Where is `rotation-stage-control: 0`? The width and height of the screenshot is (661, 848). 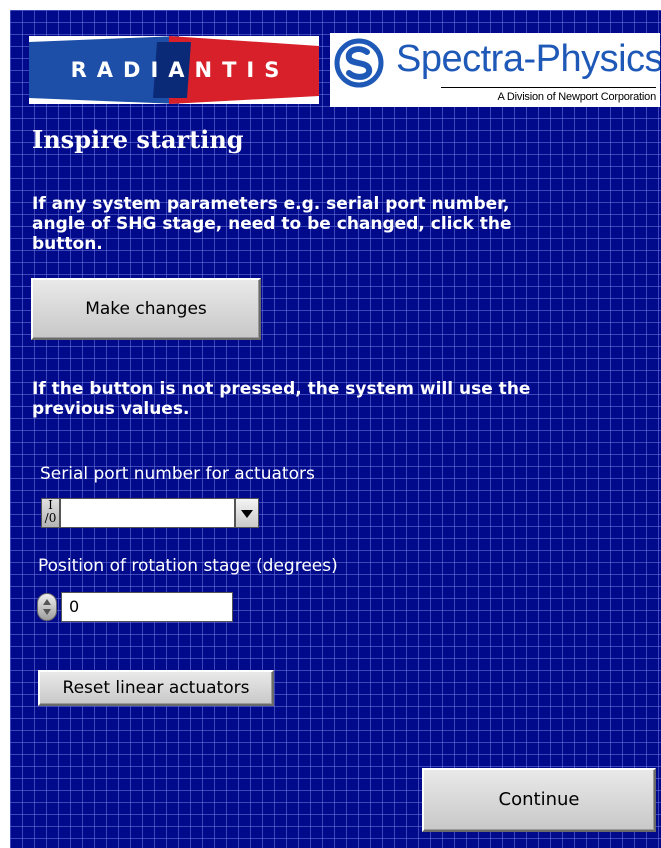
rotation-stage-control: 0 is located at coordinates (135, 607).